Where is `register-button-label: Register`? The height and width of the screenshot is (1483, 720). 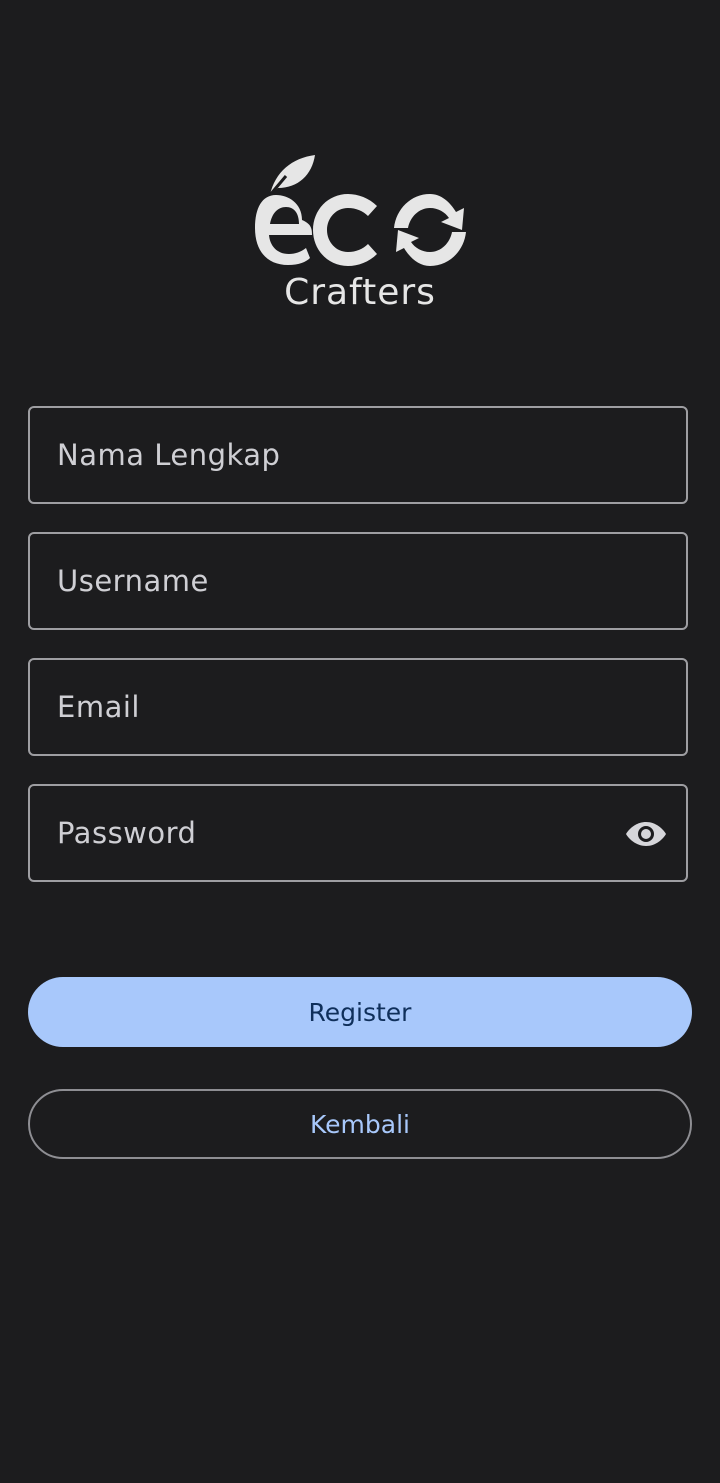
register-button-label: Register is located at coordinates (360, 1012).